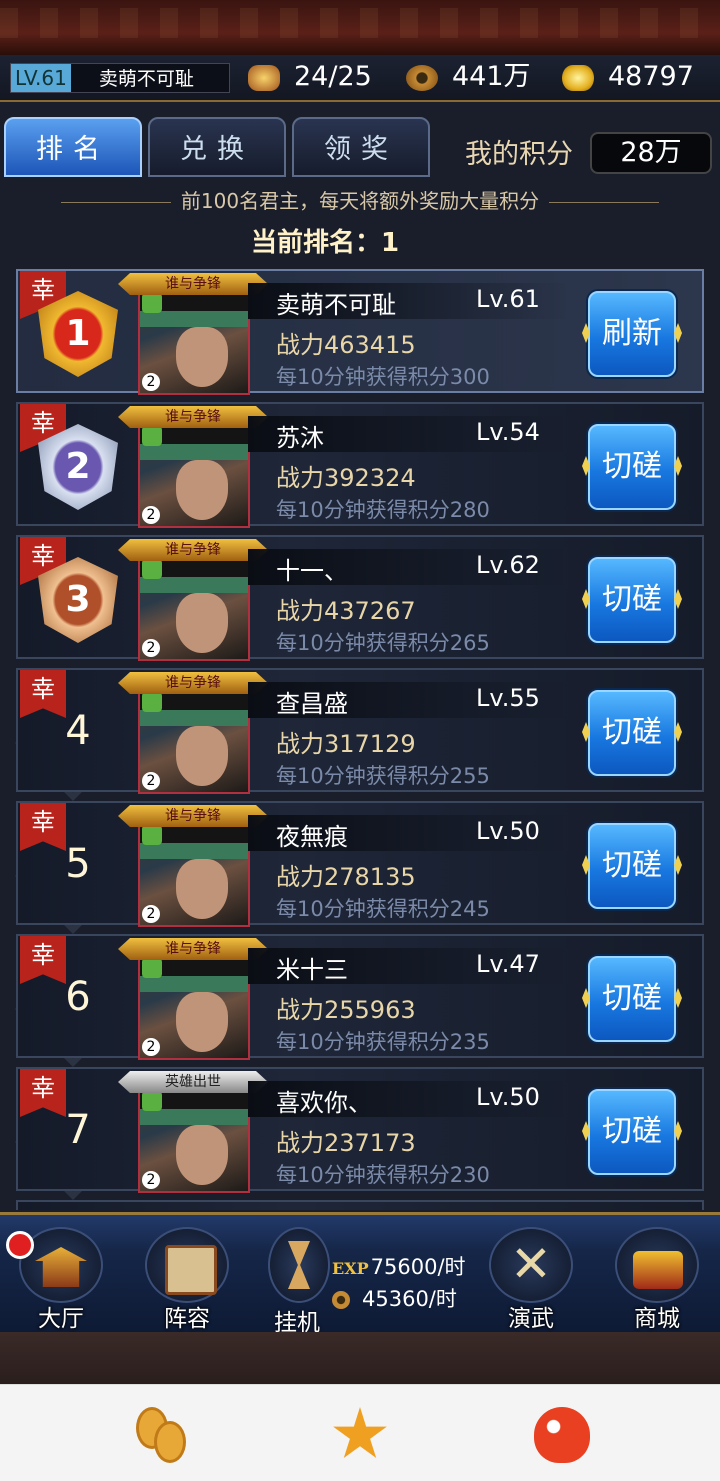  What do you see at coordinates (364, 1279) in the screenshot?
I see `nav-idle: 挂机 EXP75600/时 45360/时` at bounding box center [364, 1279].